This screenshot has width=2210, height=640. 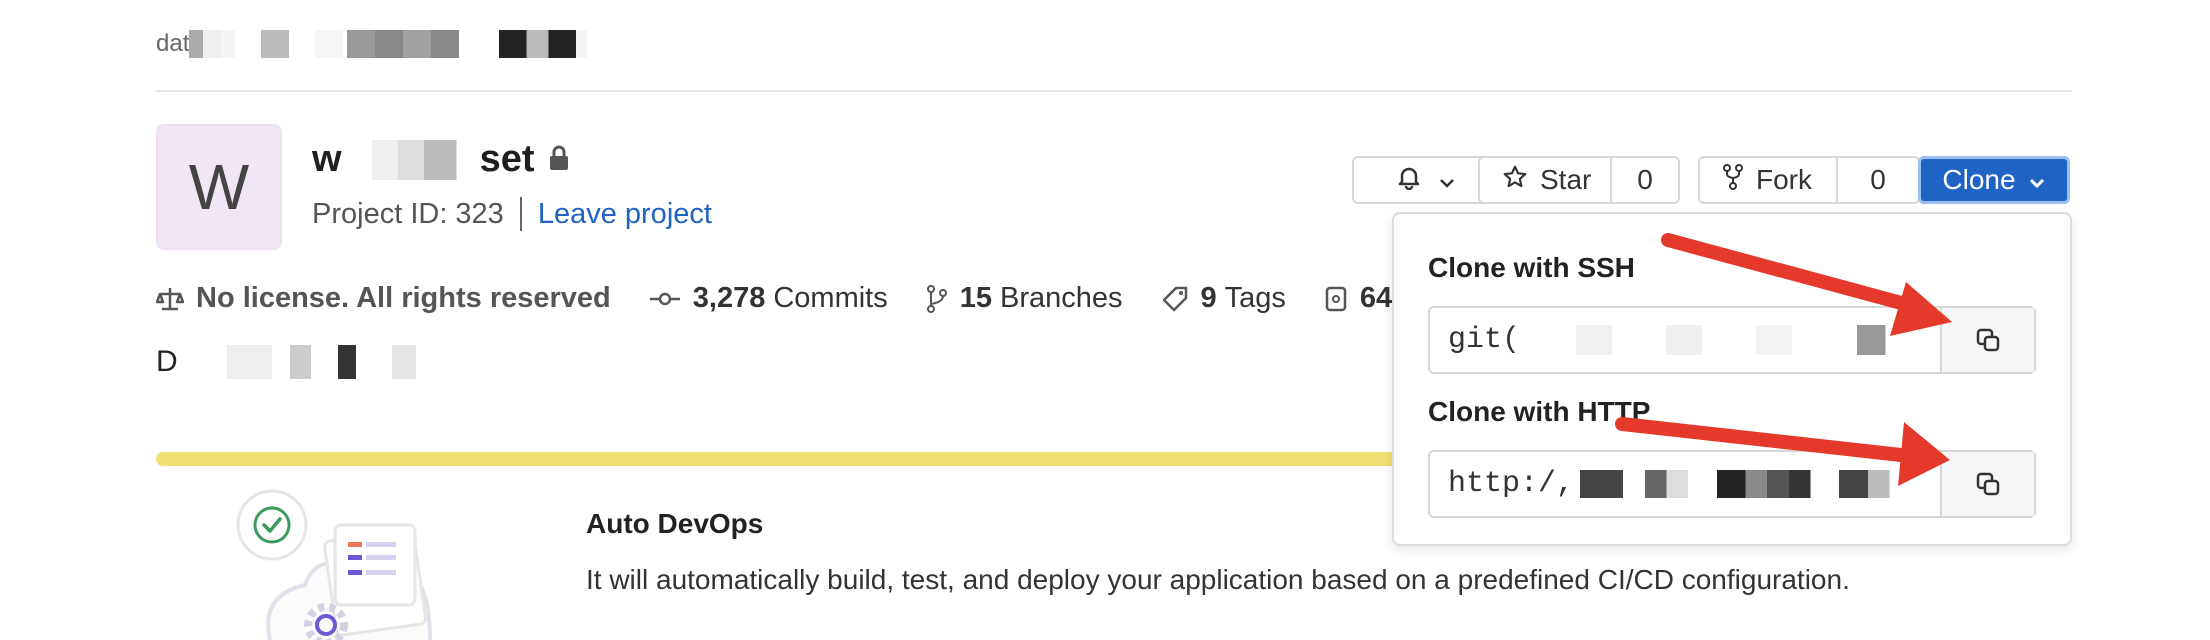 I want to click on commits-count: 3,278, so click(x=729, y=298).